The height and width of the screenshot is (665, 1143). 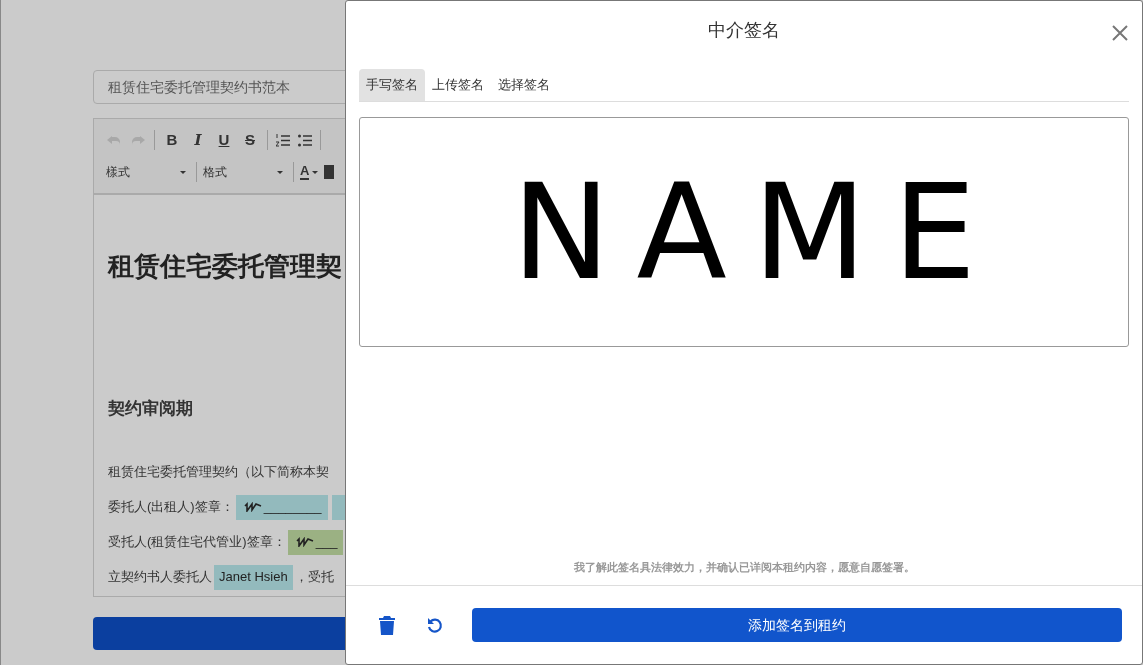 What do you see at coordinates (171, 507) in the screenshot?
I see `document-text: 委托人(出租人)签章：` at bounding box center [171, 507].